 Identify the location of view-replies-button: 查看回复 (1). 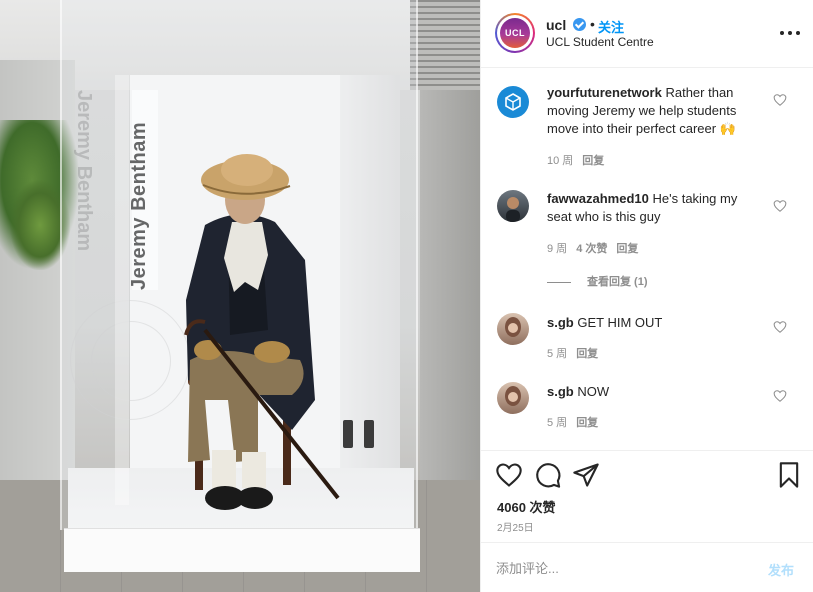
(597, 281).